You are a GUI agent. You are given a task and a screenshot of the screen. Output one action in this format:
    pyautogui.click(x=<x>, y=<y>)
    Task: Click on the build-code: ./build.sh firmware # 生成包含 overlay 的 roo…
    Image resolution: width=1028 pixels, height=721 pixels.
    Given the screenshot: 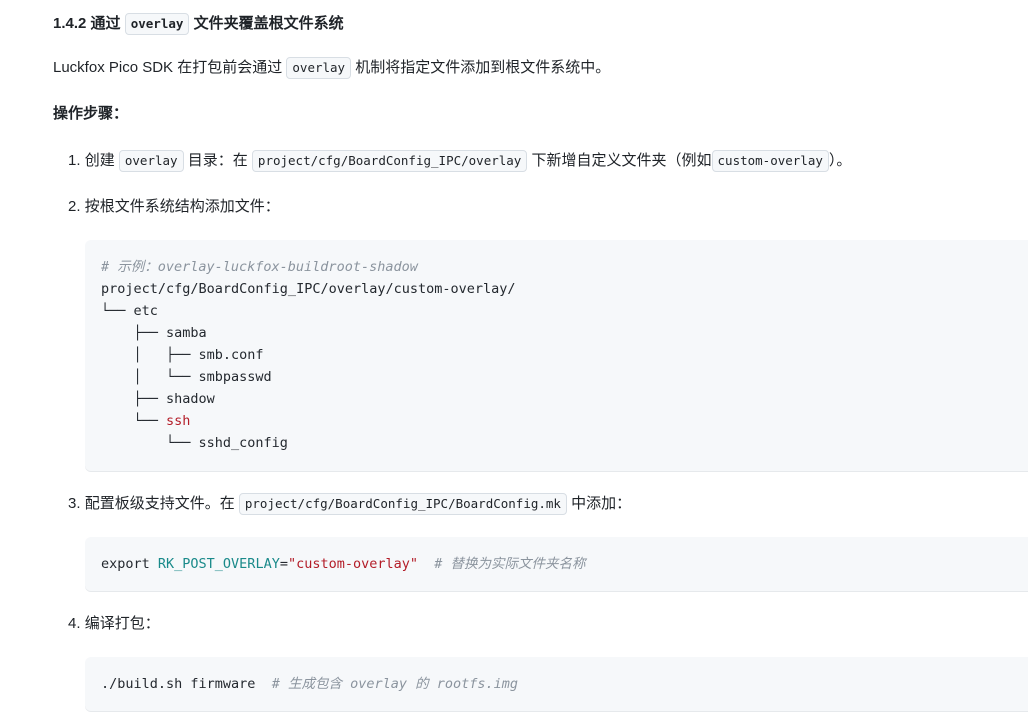 What is the action you would take?
    pyautogui.click(x=309, y=684)
    